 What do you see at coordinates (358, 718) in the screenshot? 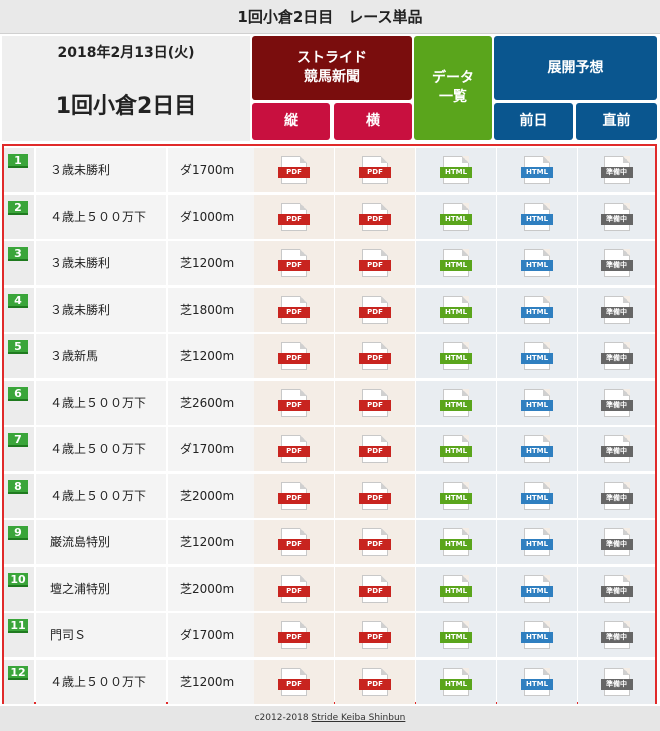
I see `footer-link: Stride Keiba Shinbun` at bounding box center [358, 718].